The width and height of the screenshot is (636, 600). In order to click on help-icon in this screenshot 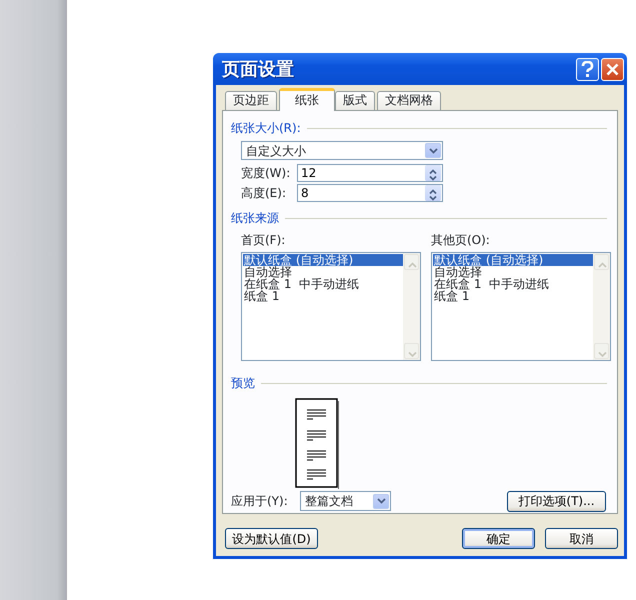, I will do `click(587, 69)`.